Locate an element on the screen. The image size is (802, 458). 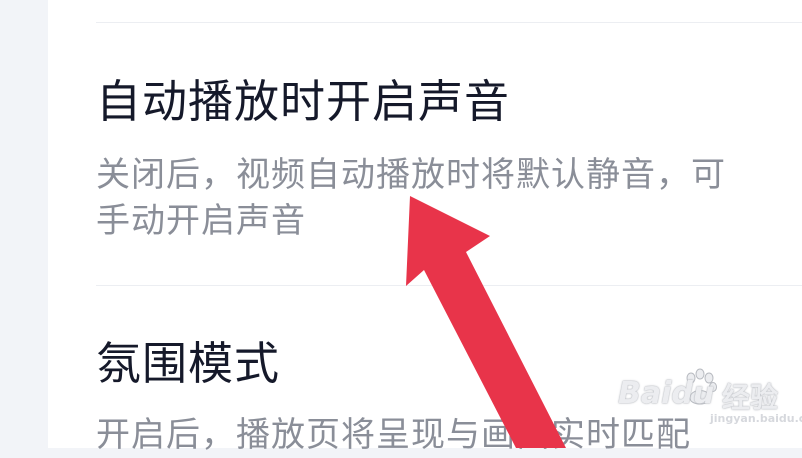
watermark-product: 经验 is located at coordinates (750, 397).